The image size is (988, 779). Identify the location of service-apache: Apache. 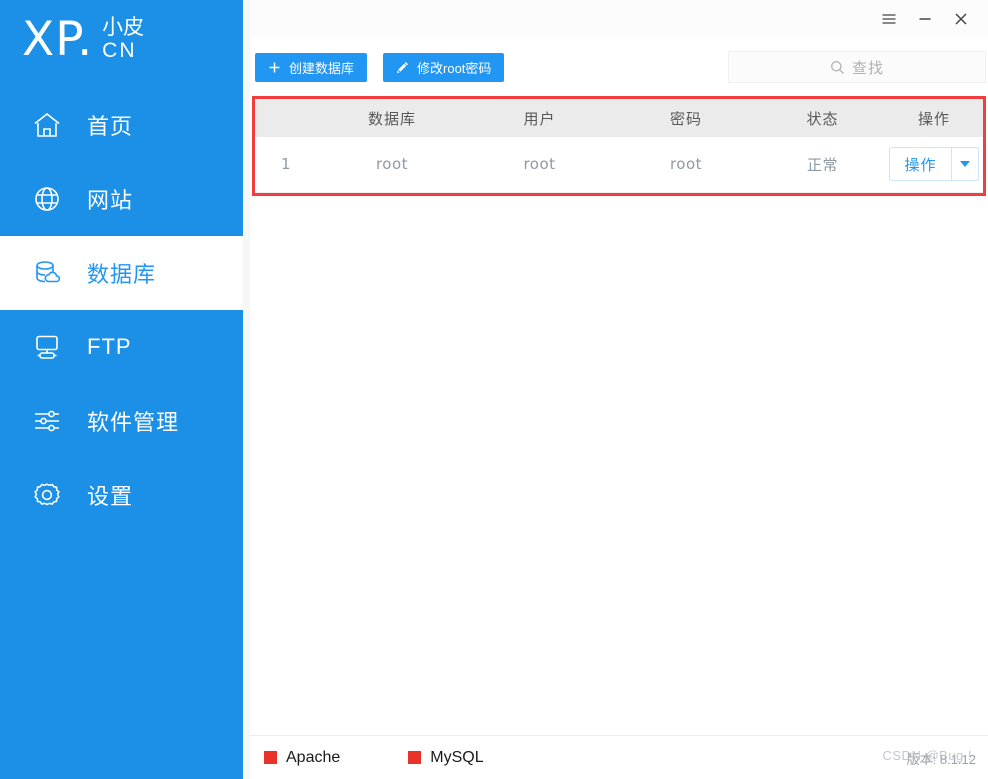
(302, 758).